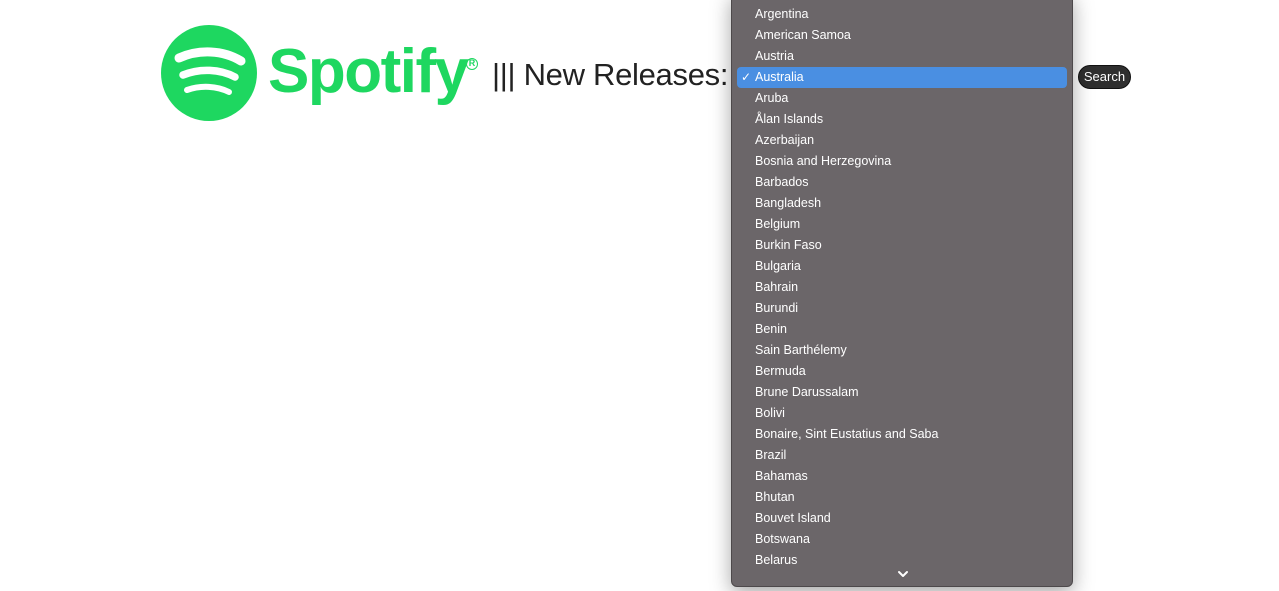 The image size is (1279, 591). What do you see at coordinates (772, 98) in the screenshot?
I see `country-option-label: Aruba` at bounding box center [772, 98].